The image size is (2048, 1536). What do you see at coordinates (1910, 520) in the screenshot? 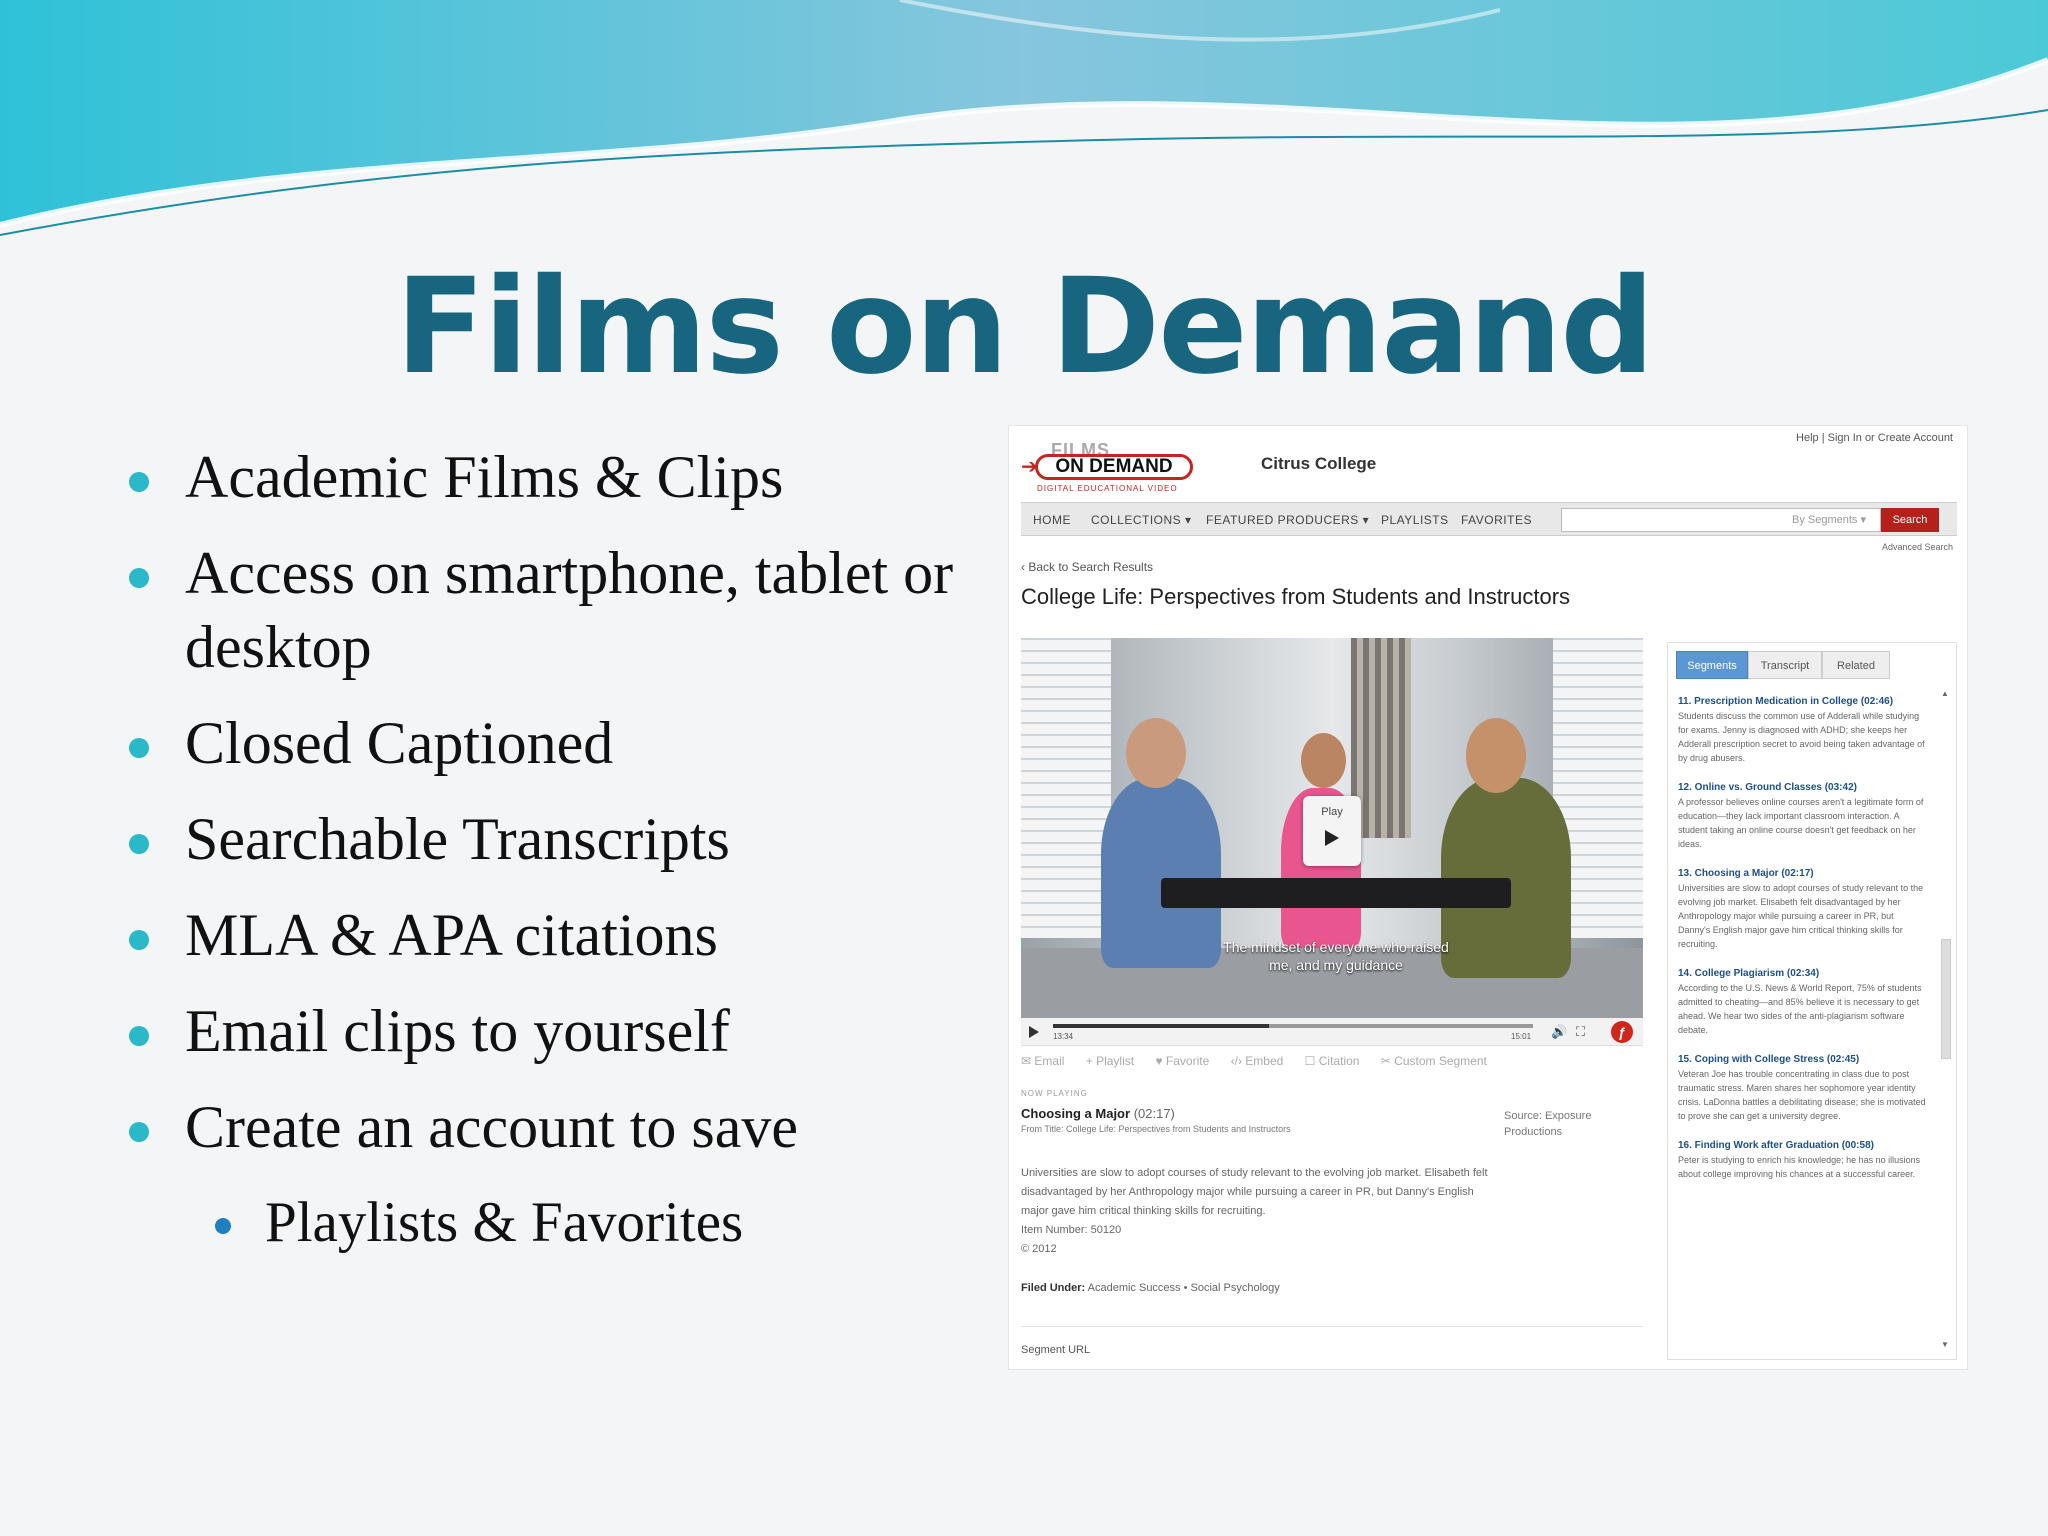
I see `search-button: Search` at bounding box center [1910, 520].